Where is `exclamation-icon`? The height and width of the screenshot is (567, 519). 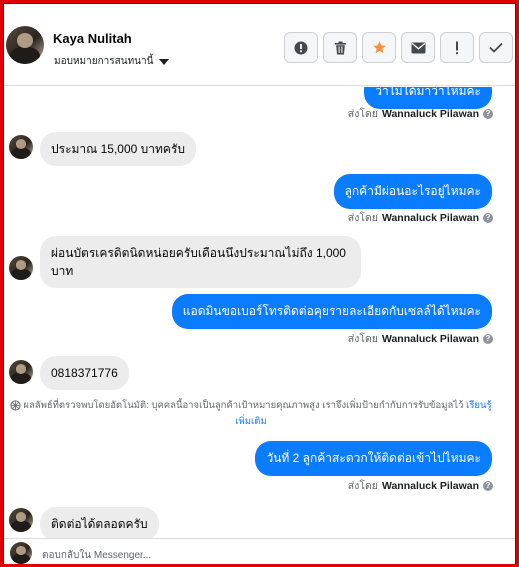
exclamation-icon is located at coordinates (457, 47).